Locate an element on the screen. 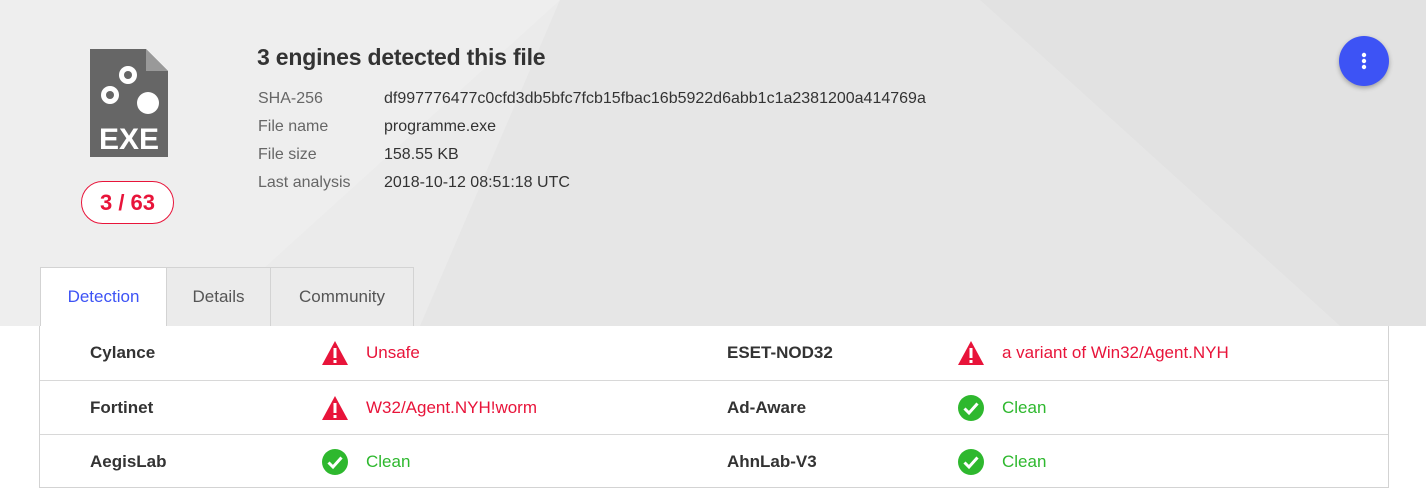  detail-row-last-analysis: Last analysis 2018-10-12 08:51:18 UTC is located at coordinates (592, 188).